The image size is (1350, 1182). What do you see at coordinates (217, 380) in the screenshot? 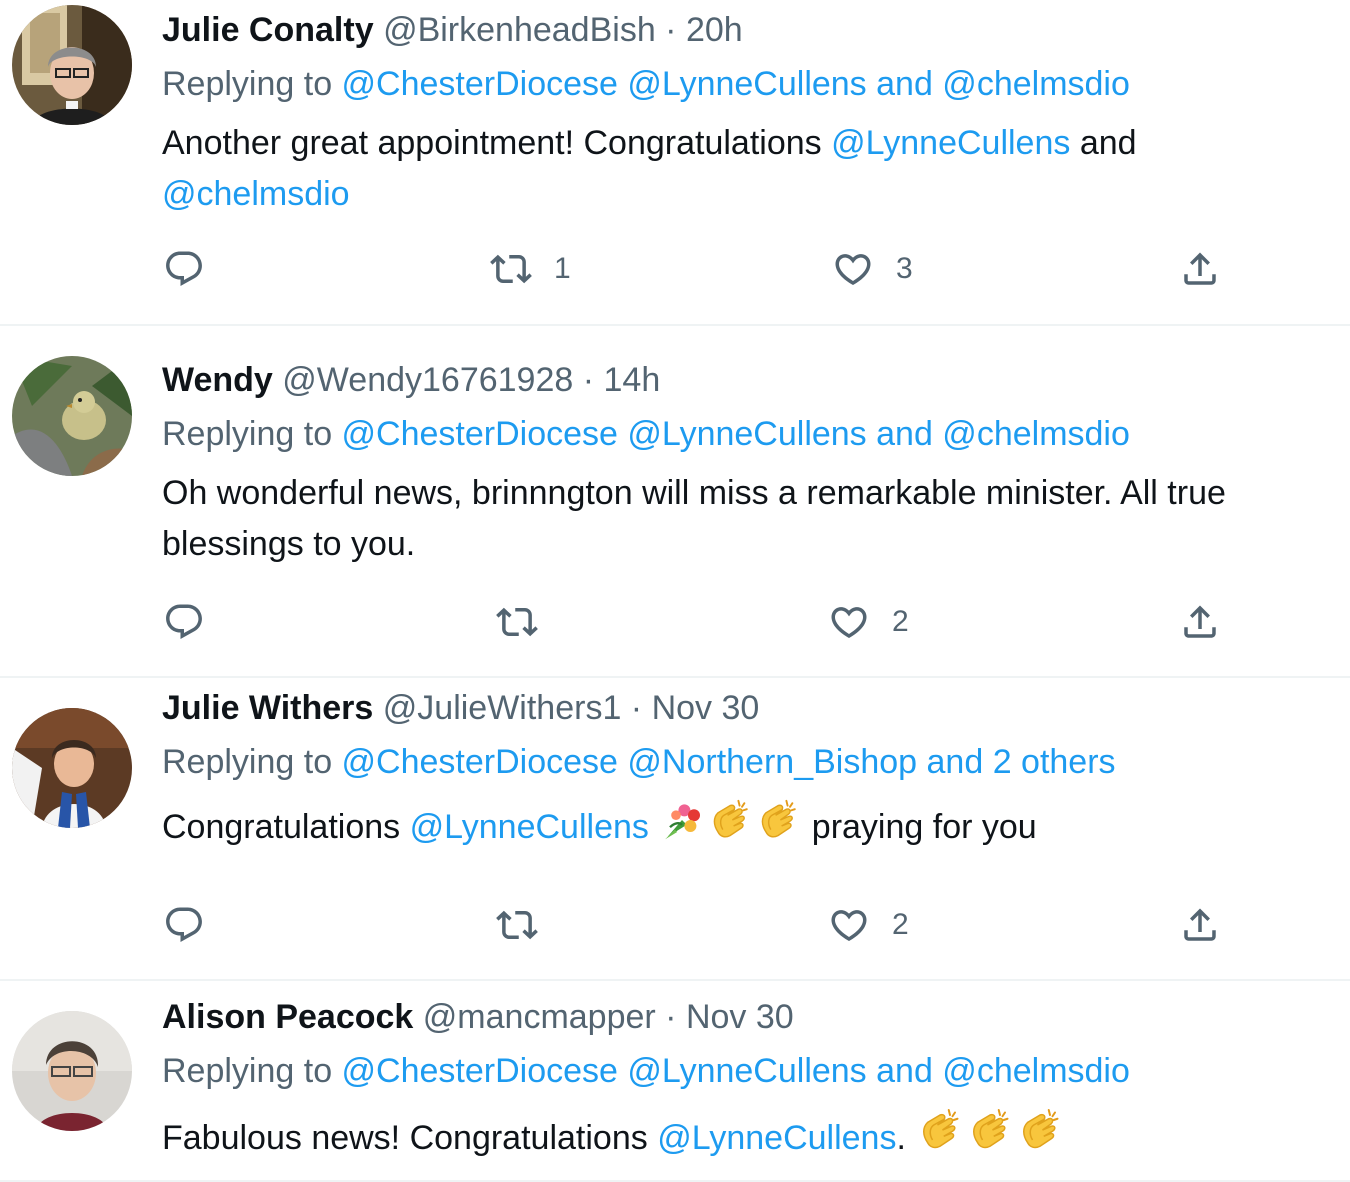
I see `display-name: Wendy` at bounding box center [217, 380].